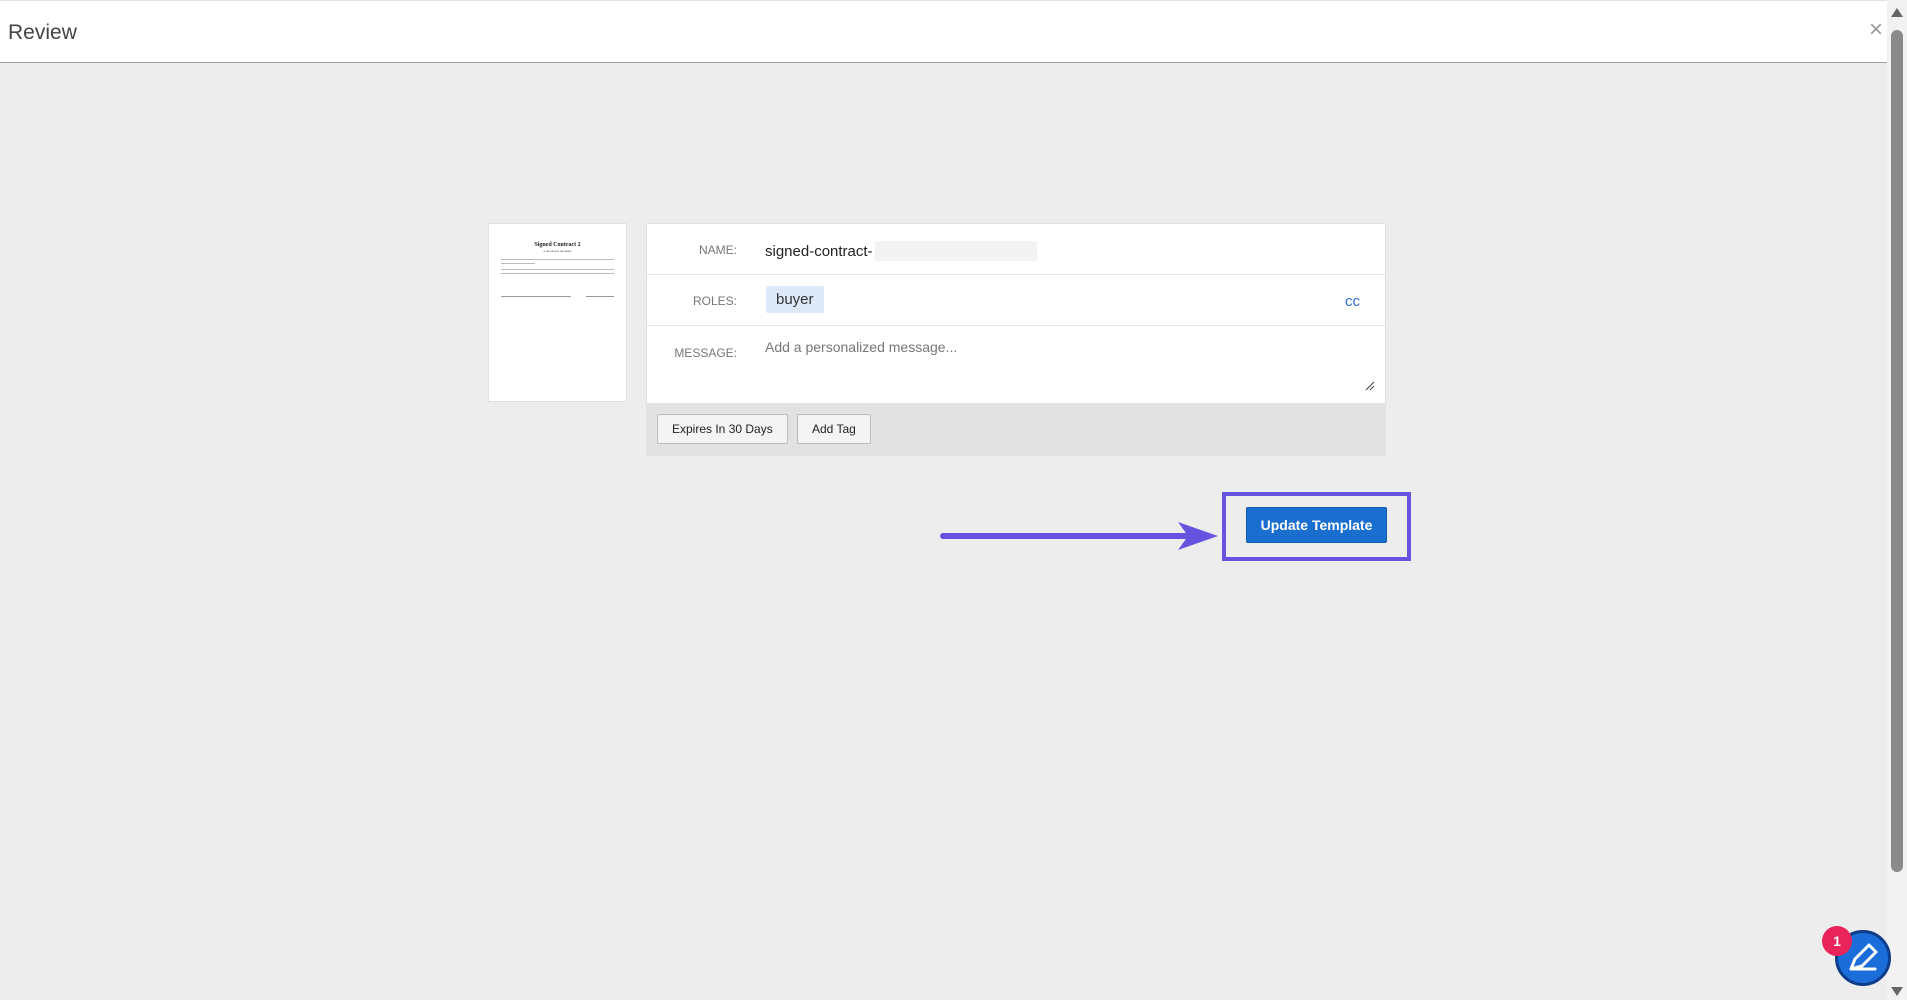 This screenshot has width=1907, height=1000. What do you see at coordinates (1897, 12) in the screenshot?
I see `scroll-up-arrow-icon` at bounding box center [1897, 12].